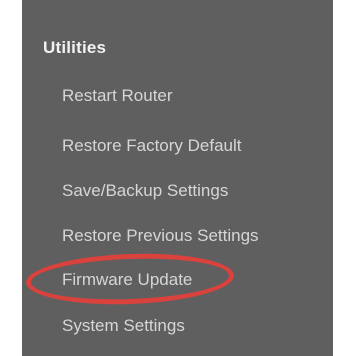  Describe the element at coordinates (152, 146) in the screenshot. I see `menu-item-restore-factory-default: Restore Factory Default` at that location.